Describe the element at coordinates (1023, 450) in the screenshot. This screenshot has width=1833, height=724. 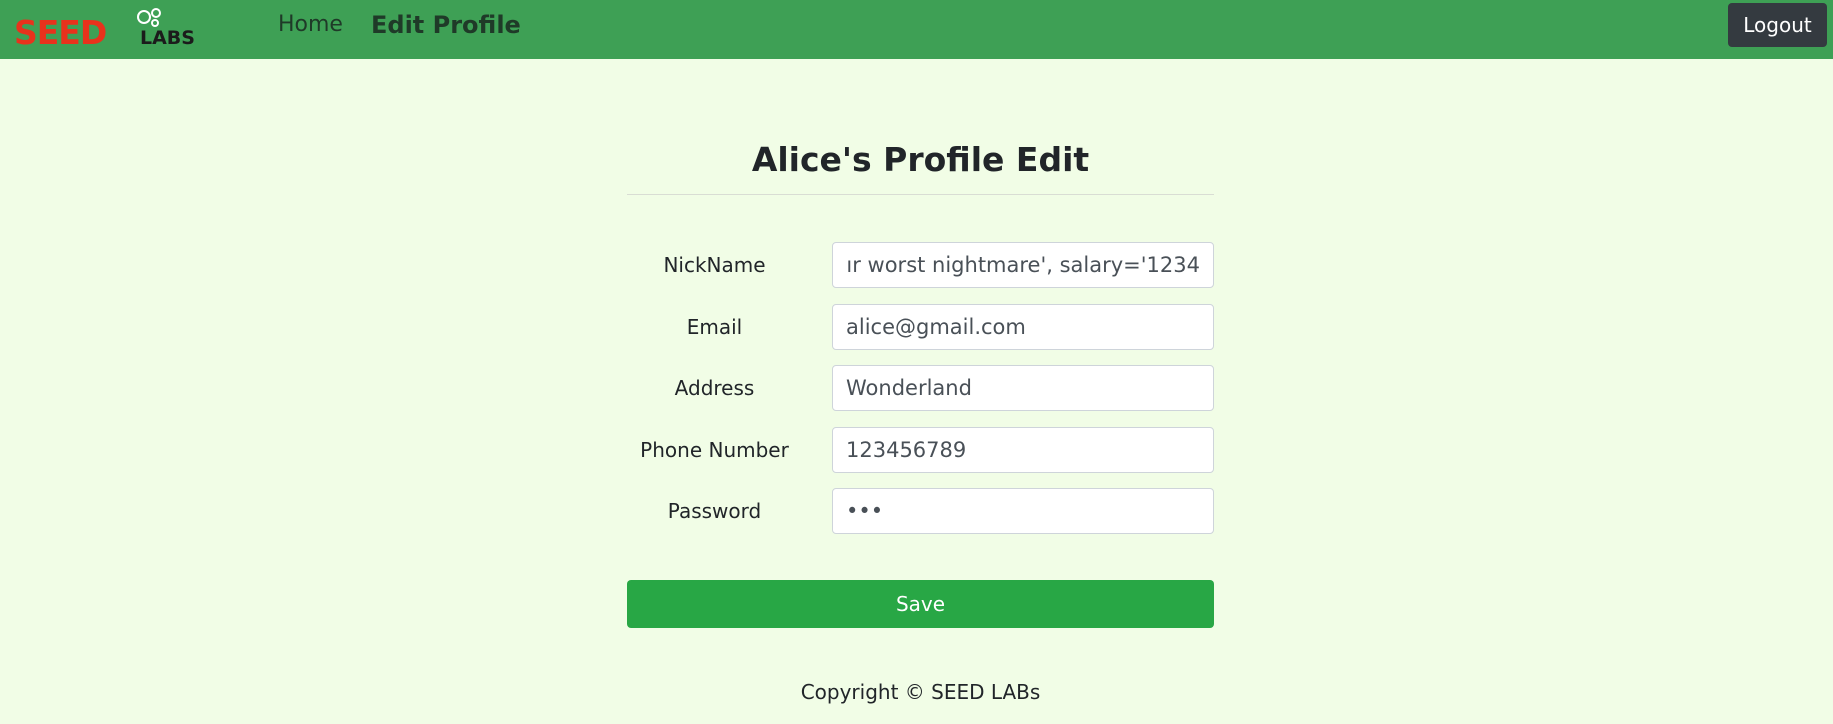
I see `phone-input` at that location.